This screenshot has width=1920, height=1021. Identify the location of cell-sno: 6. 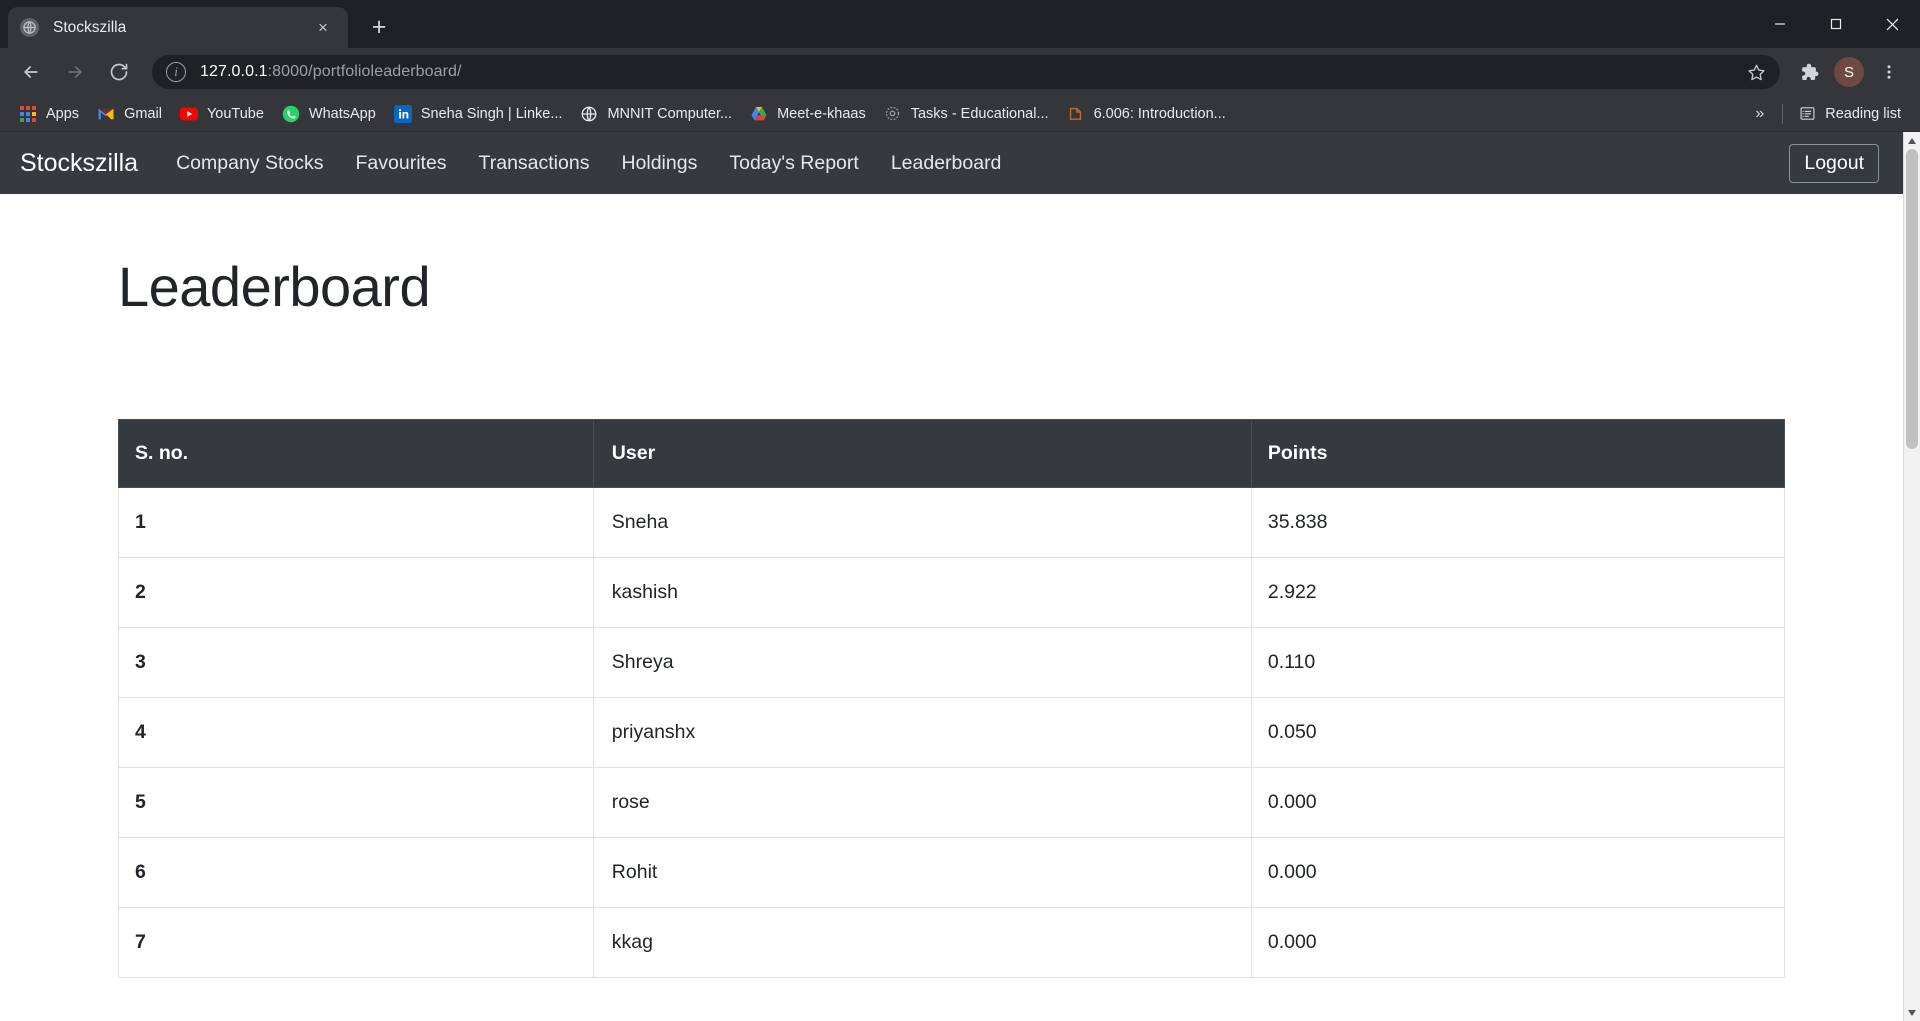
(356, 872).